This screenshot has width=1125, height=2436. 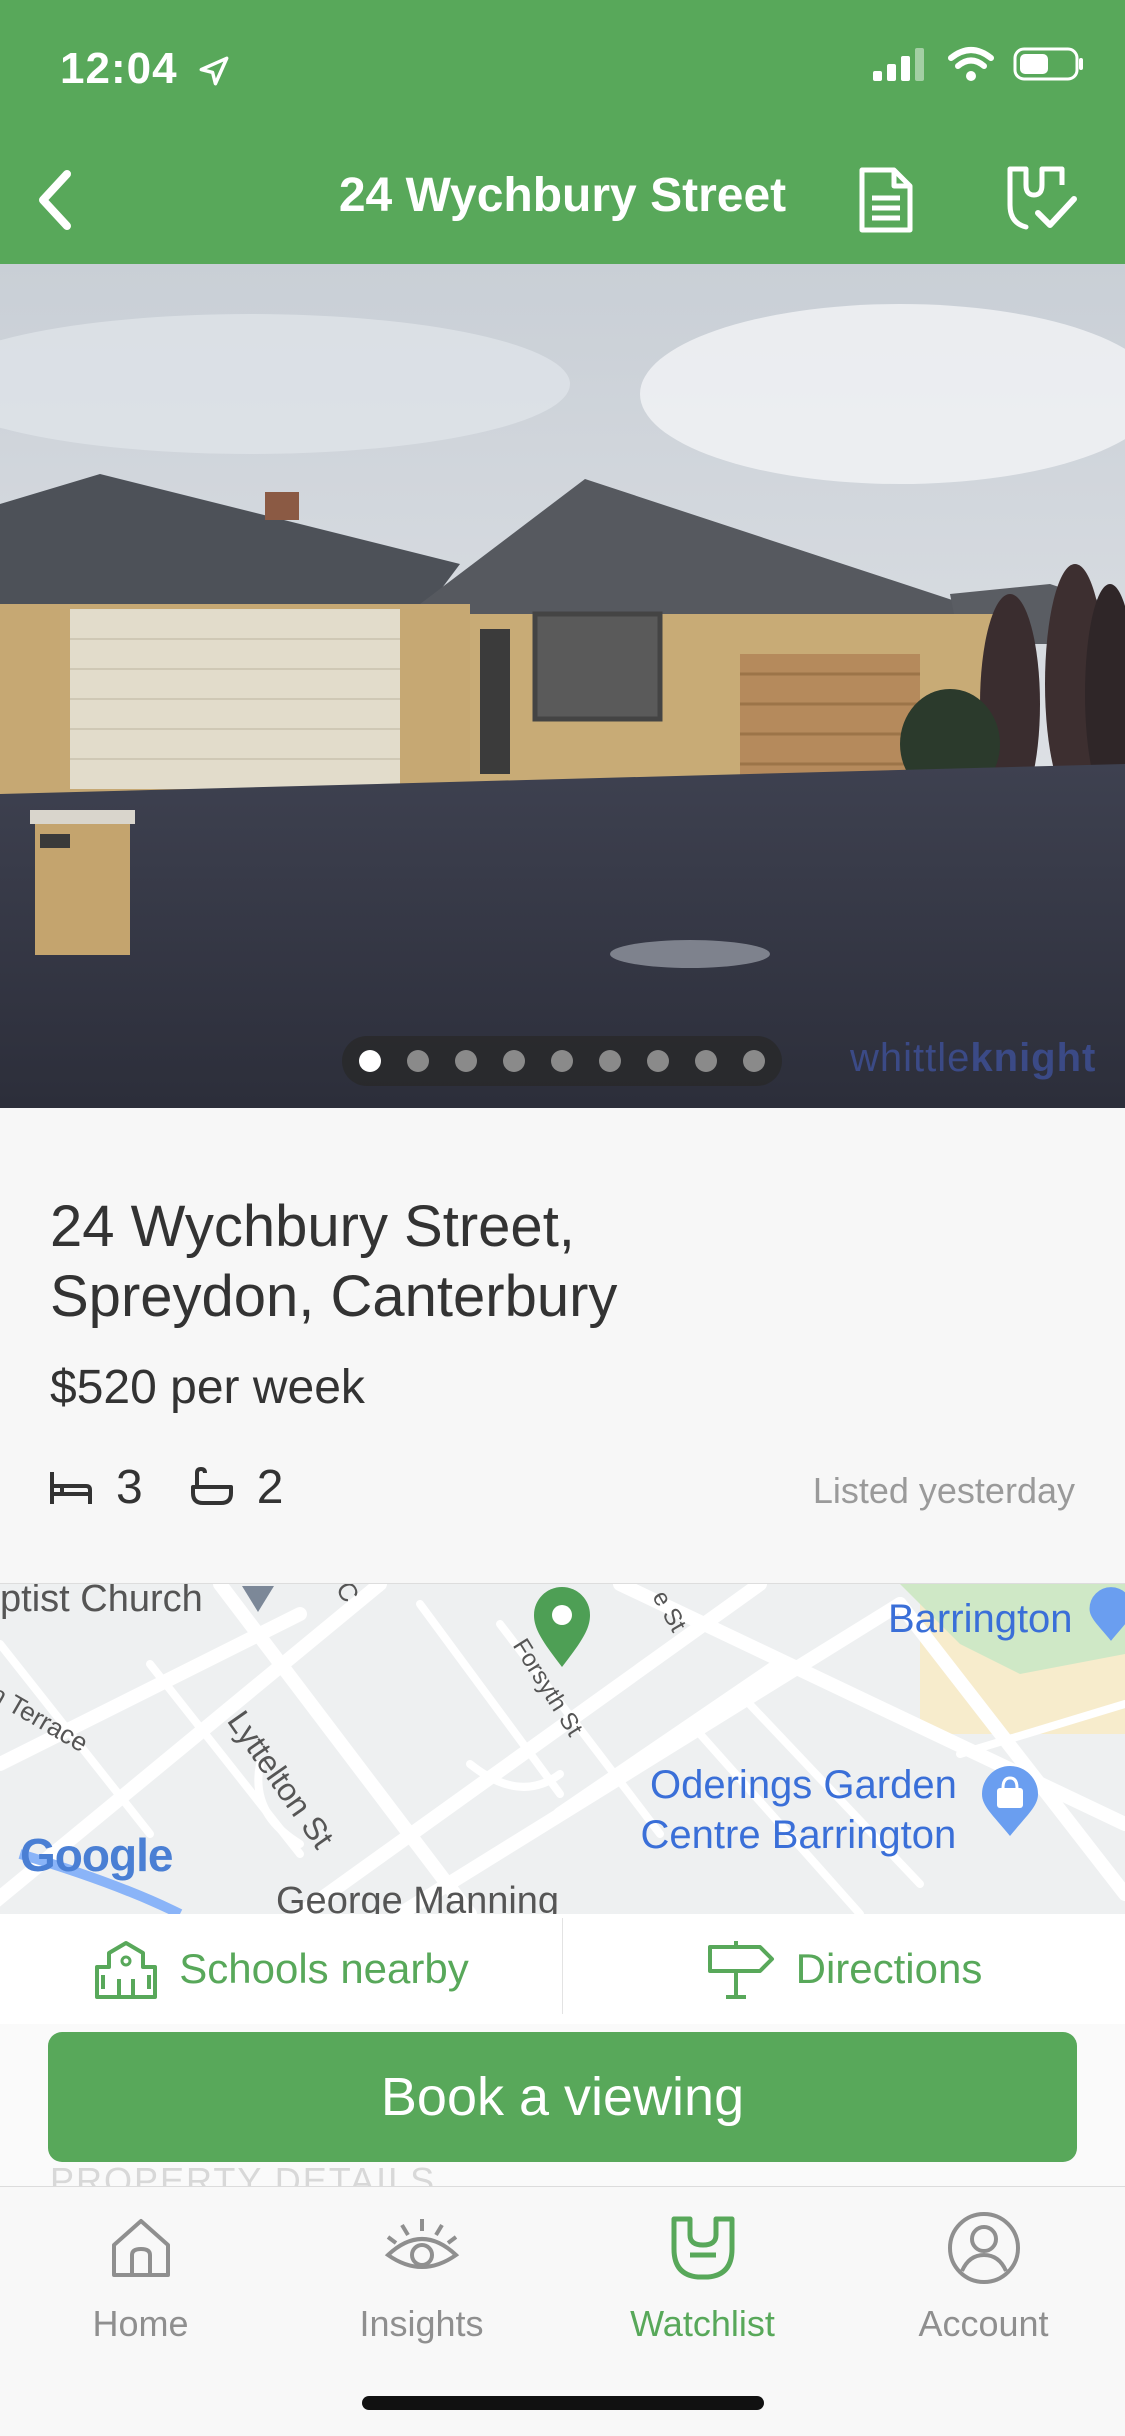 I want to click on listing-address: 24 Wychbury Street, Spreydon, Canterbury, so click(x=500, y=1262).